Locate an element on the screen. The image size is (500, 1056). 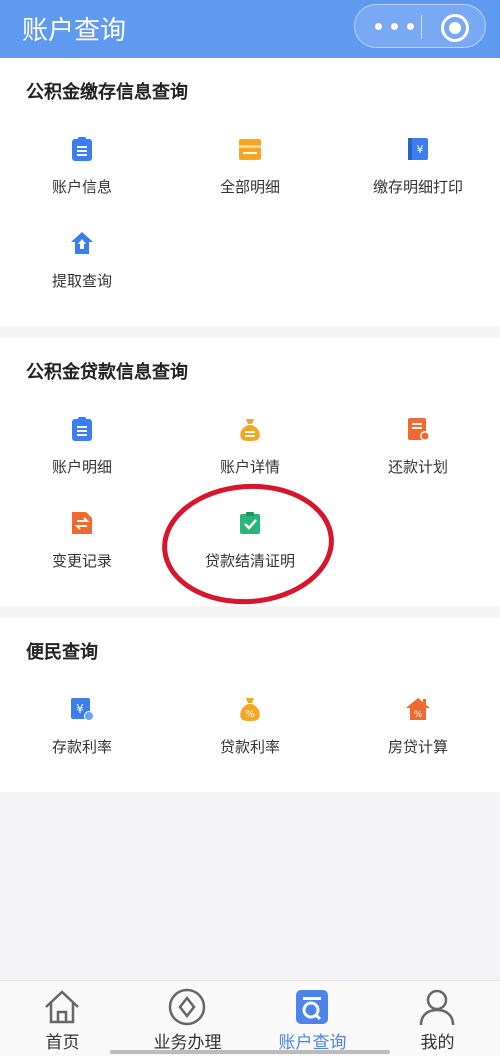
item-mortgage-calculator: % 房贷计算 is located at coordinates (418, 726).